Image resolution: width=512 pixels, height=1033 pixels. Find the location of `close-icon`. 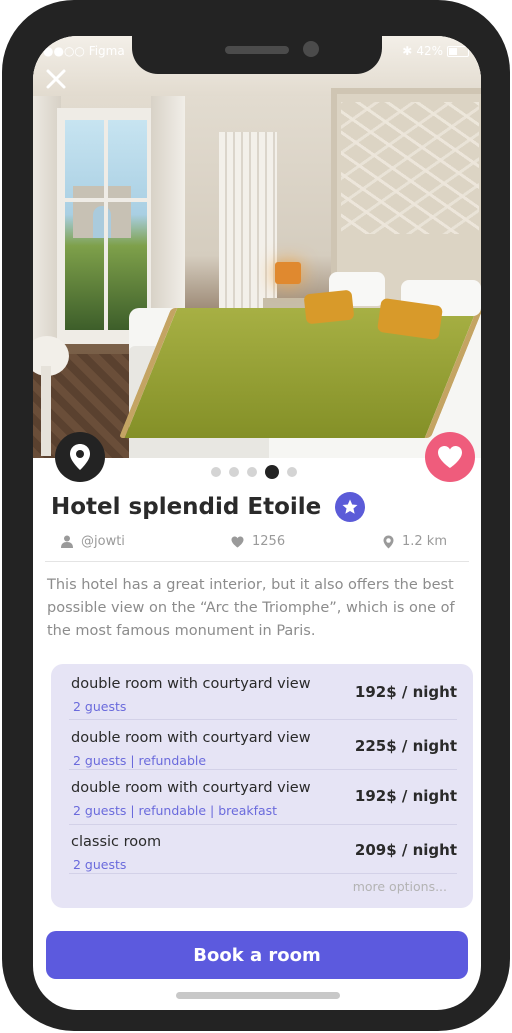

close-icon is located at coordinates (56, 79).